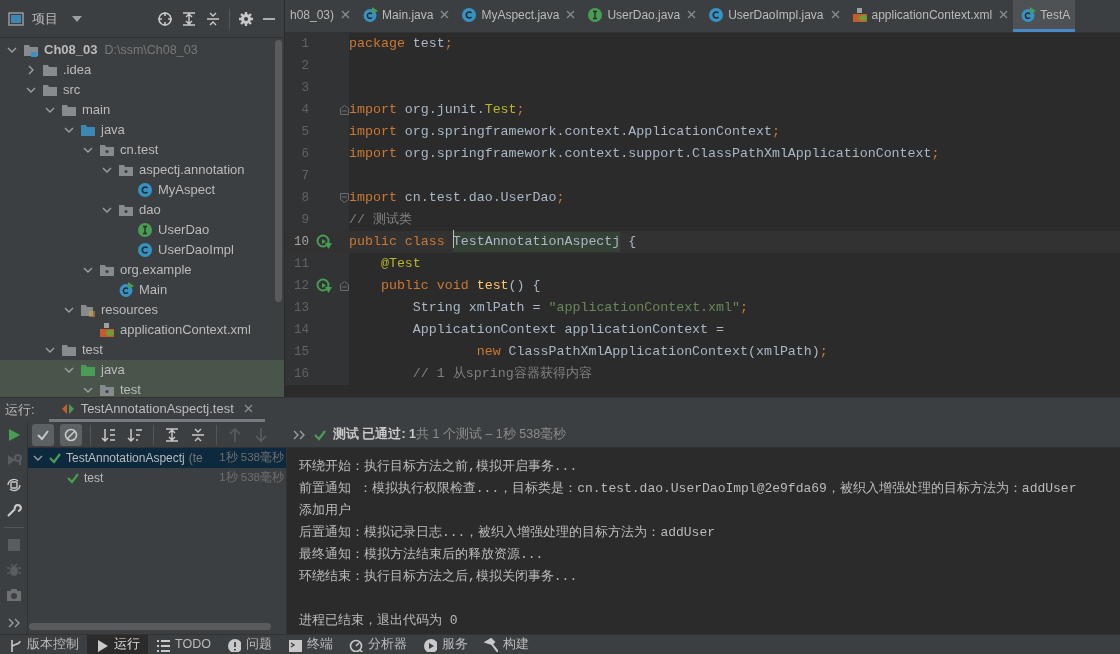 The height and width of the screenshot is (654, 1120). What do you see at coordinates (67, 408) in the screenshot?
I see `test-config-icon` at bounding box center [67, 408].